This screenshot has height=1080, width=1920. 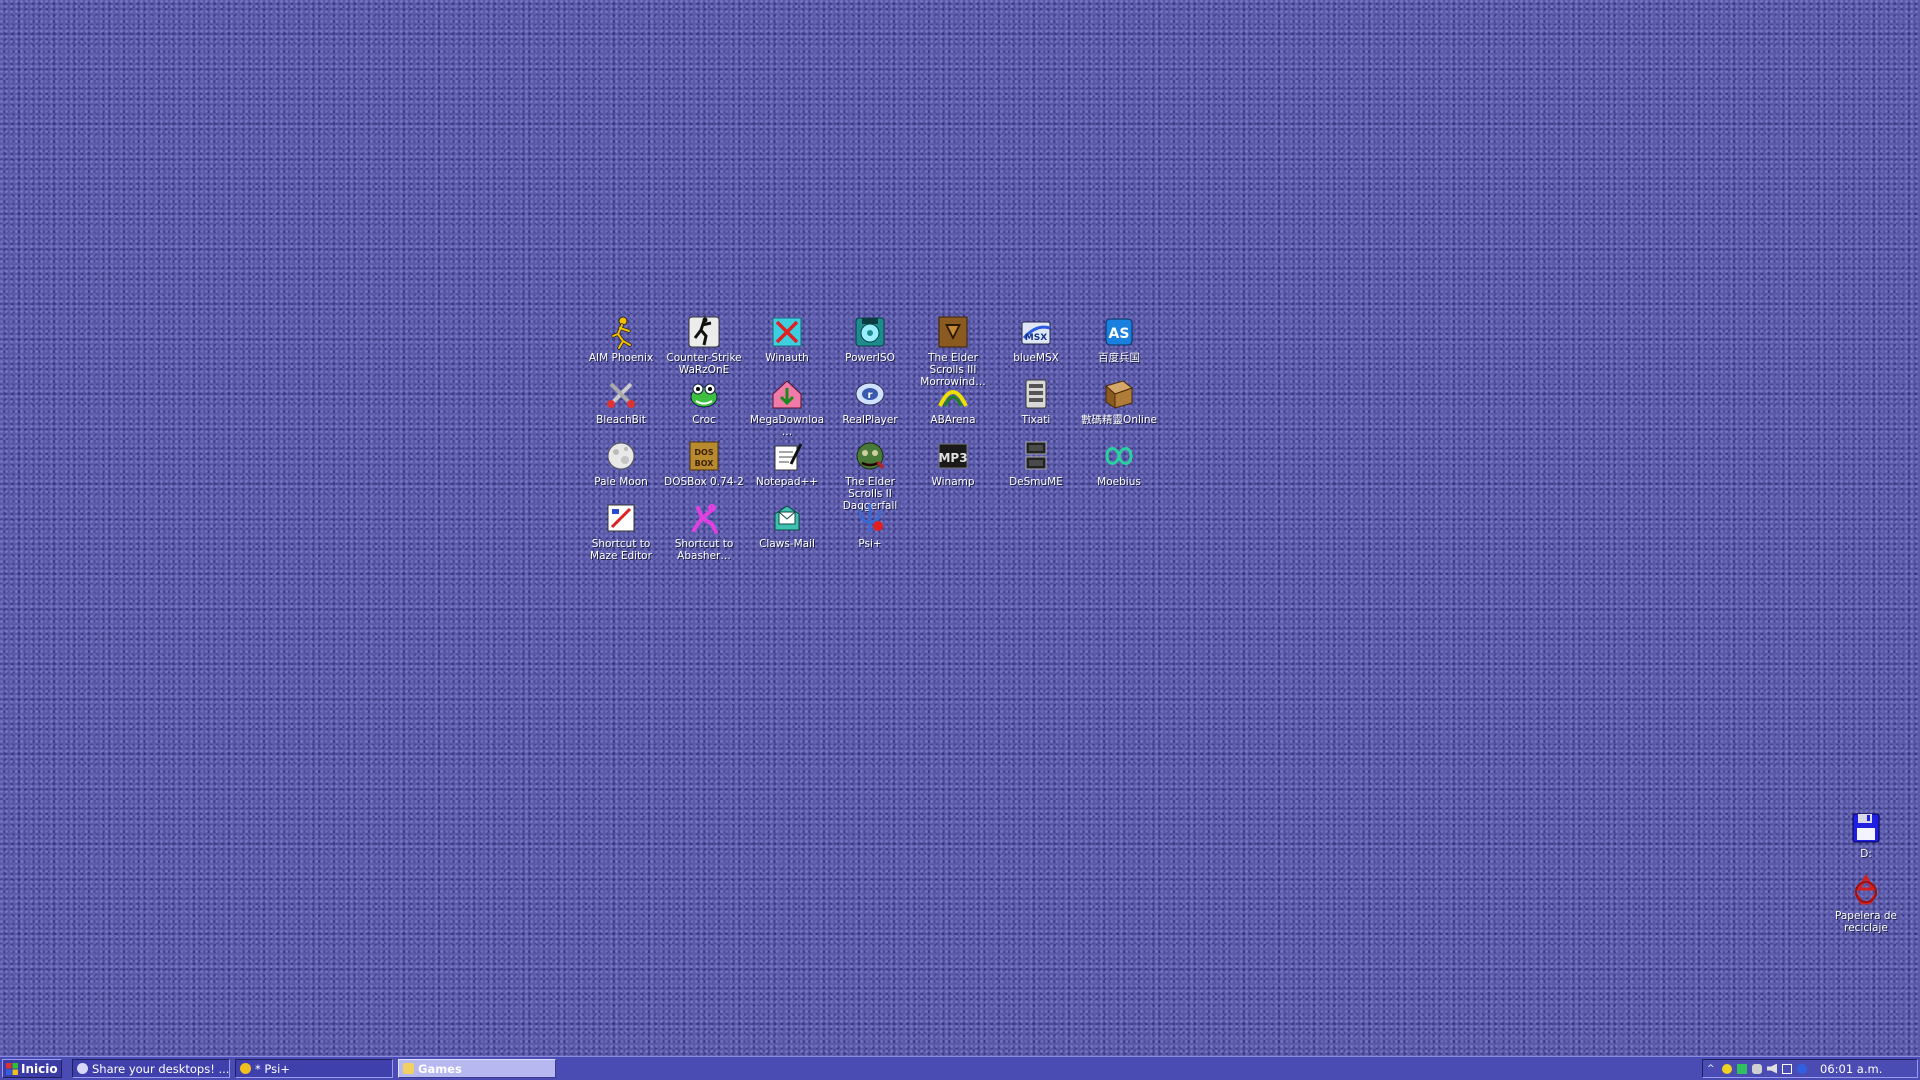 I want to click on croc-icon, so click(x=704, y=394).